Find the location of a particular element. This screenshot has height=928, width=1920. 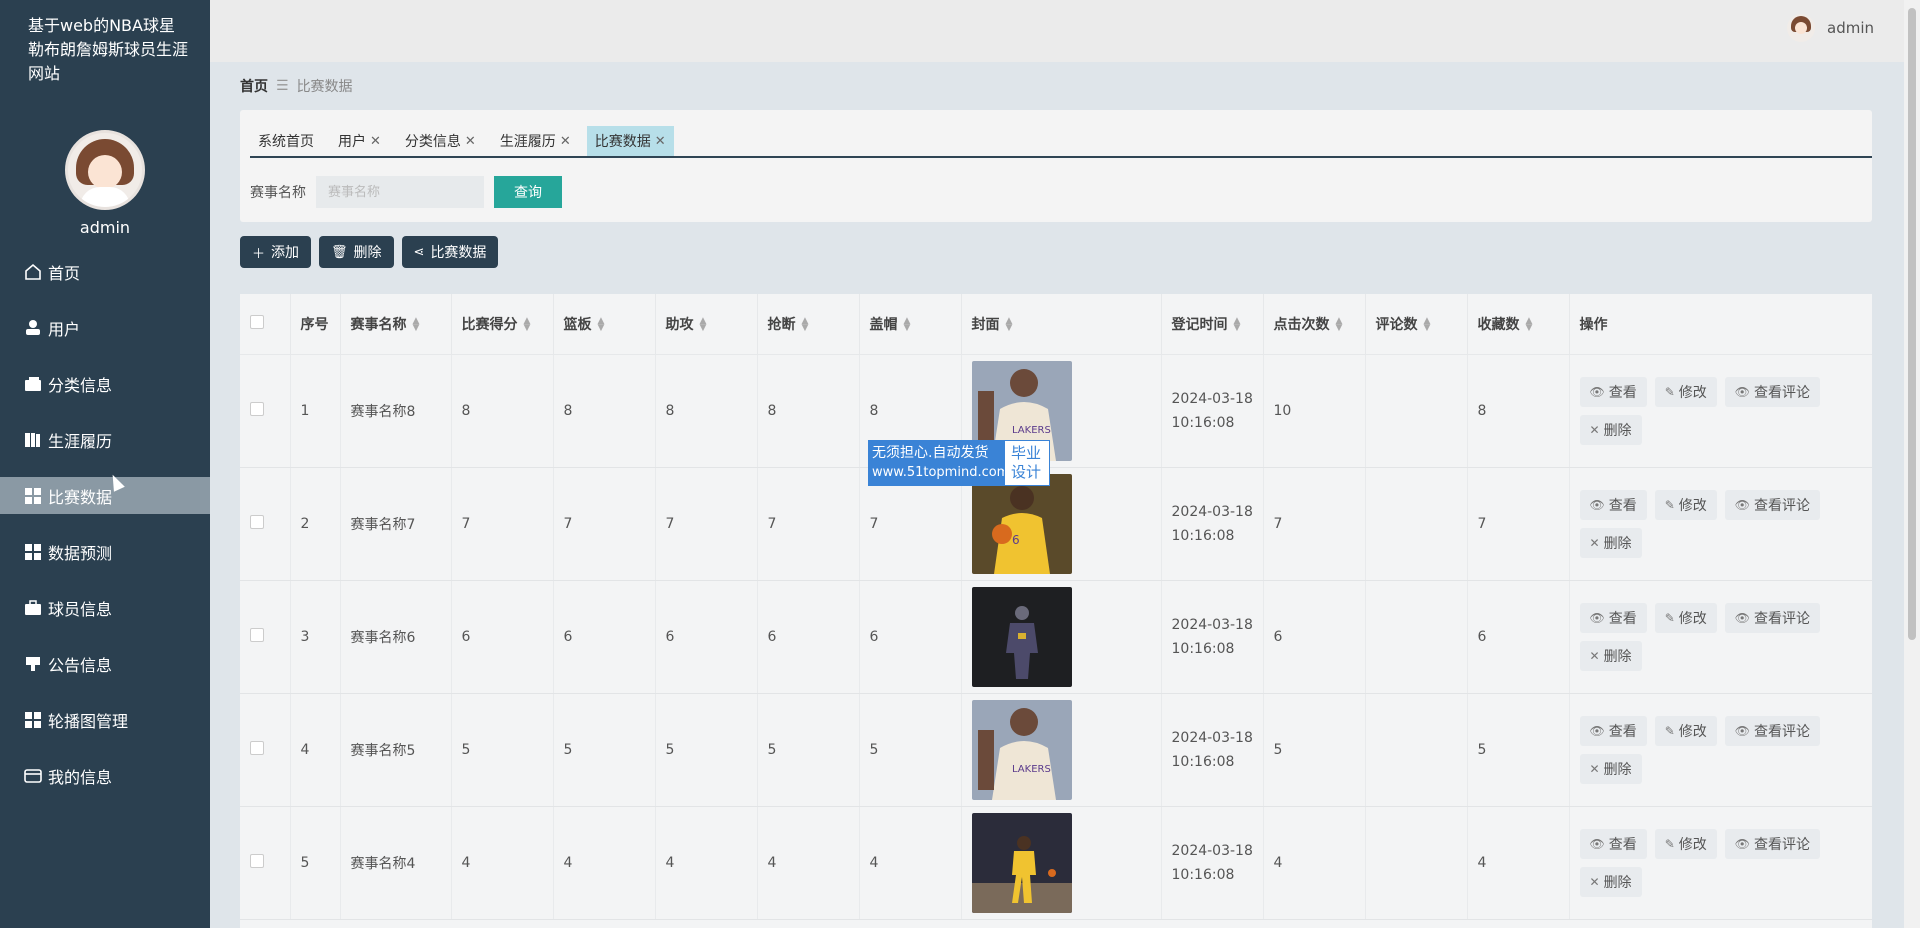

wallet-icon is located at coordinates (33, 384).